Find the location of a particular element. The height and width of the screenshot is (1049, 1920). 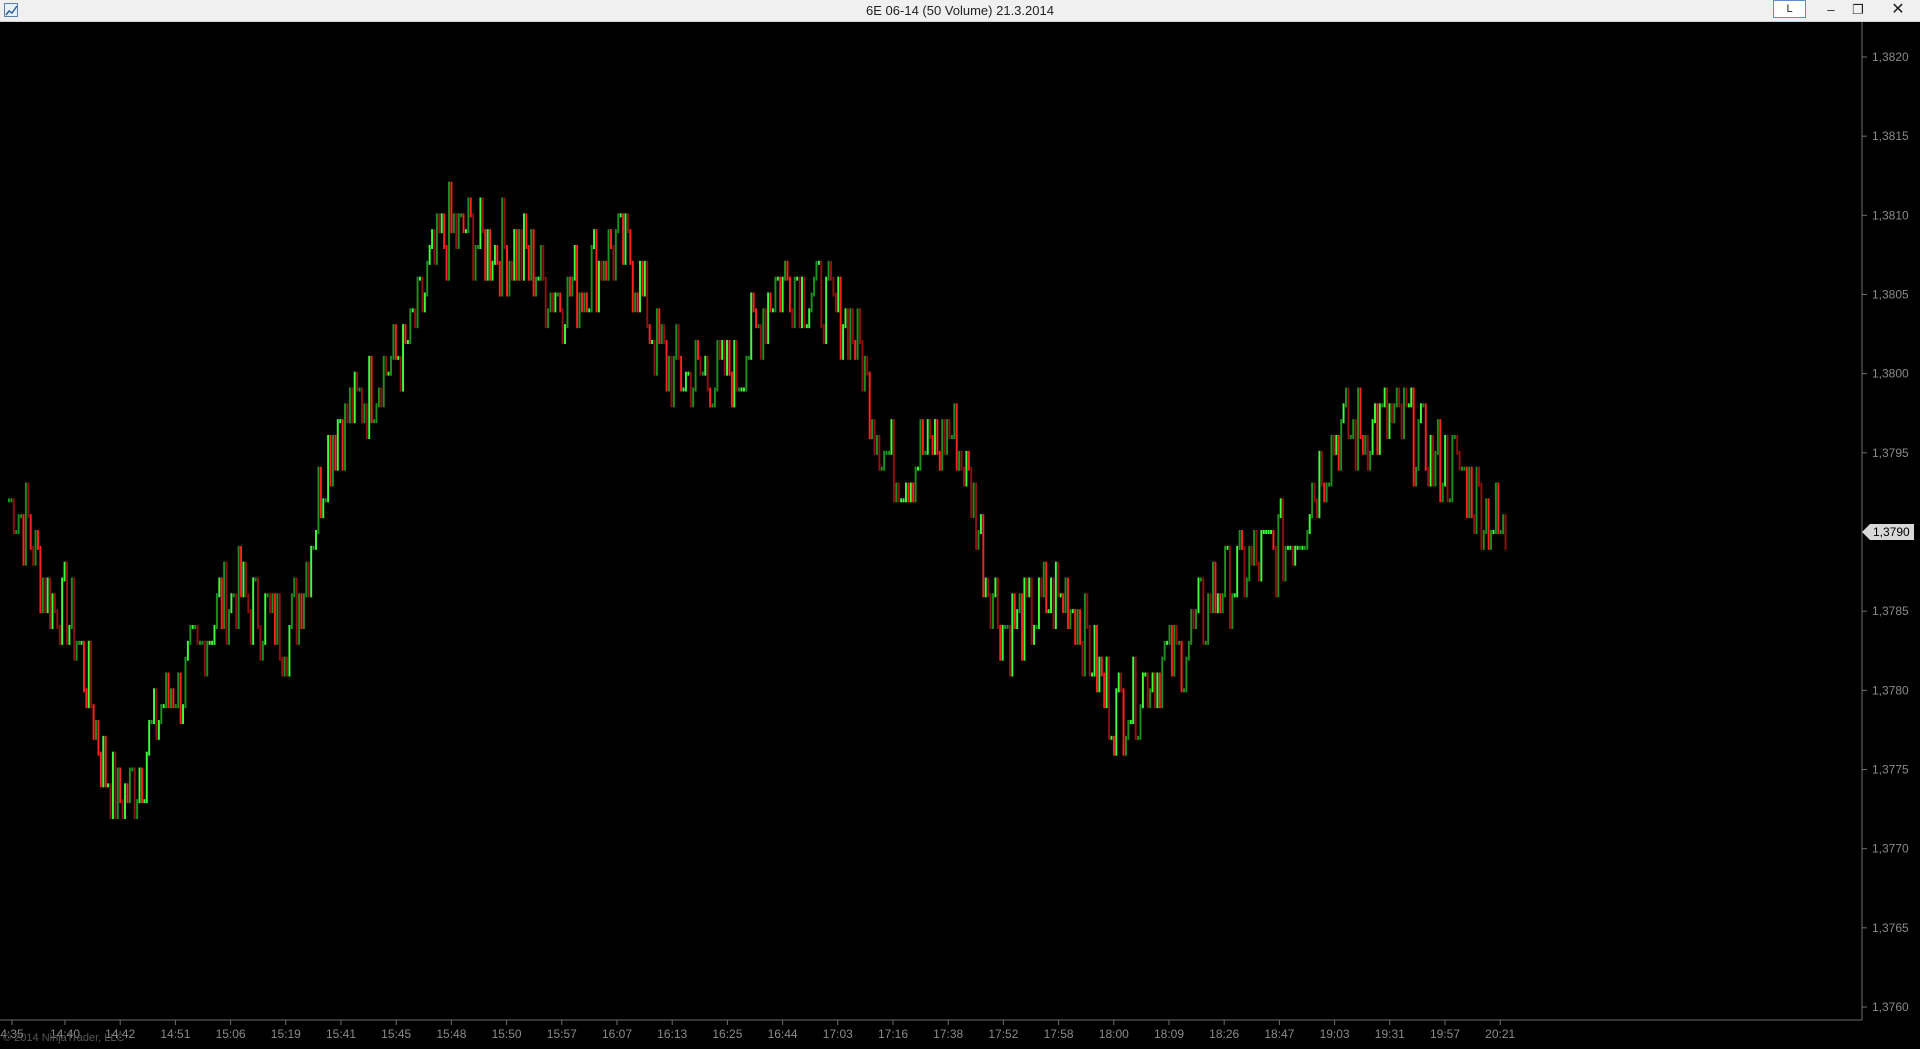

minimize-icon: – is located at coordinates (1831, 10).